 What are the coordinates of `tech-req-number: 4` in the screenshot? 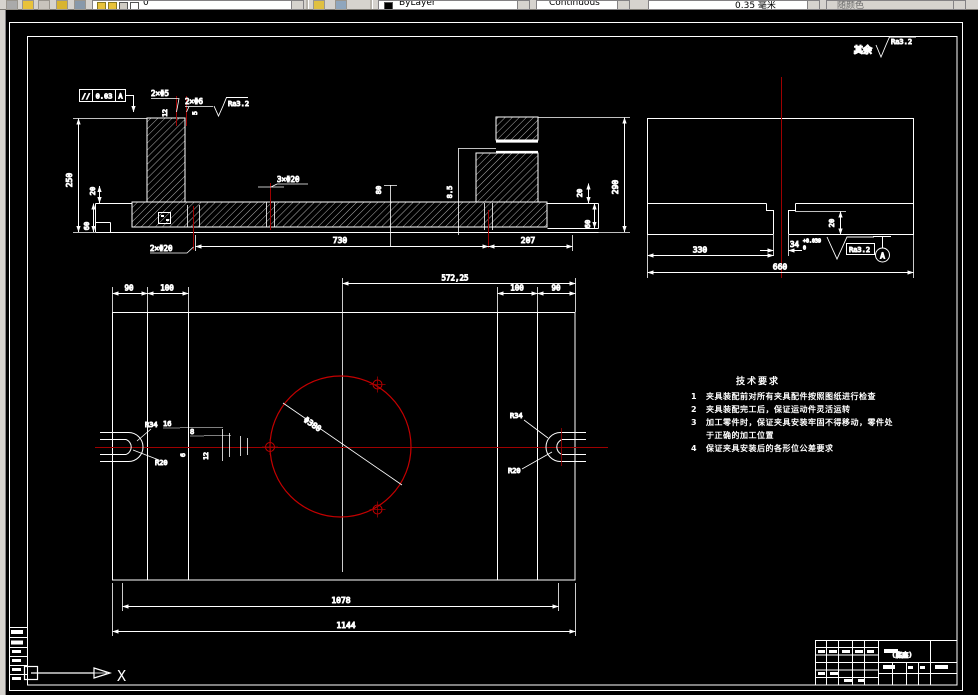 It's located at (694, 448).